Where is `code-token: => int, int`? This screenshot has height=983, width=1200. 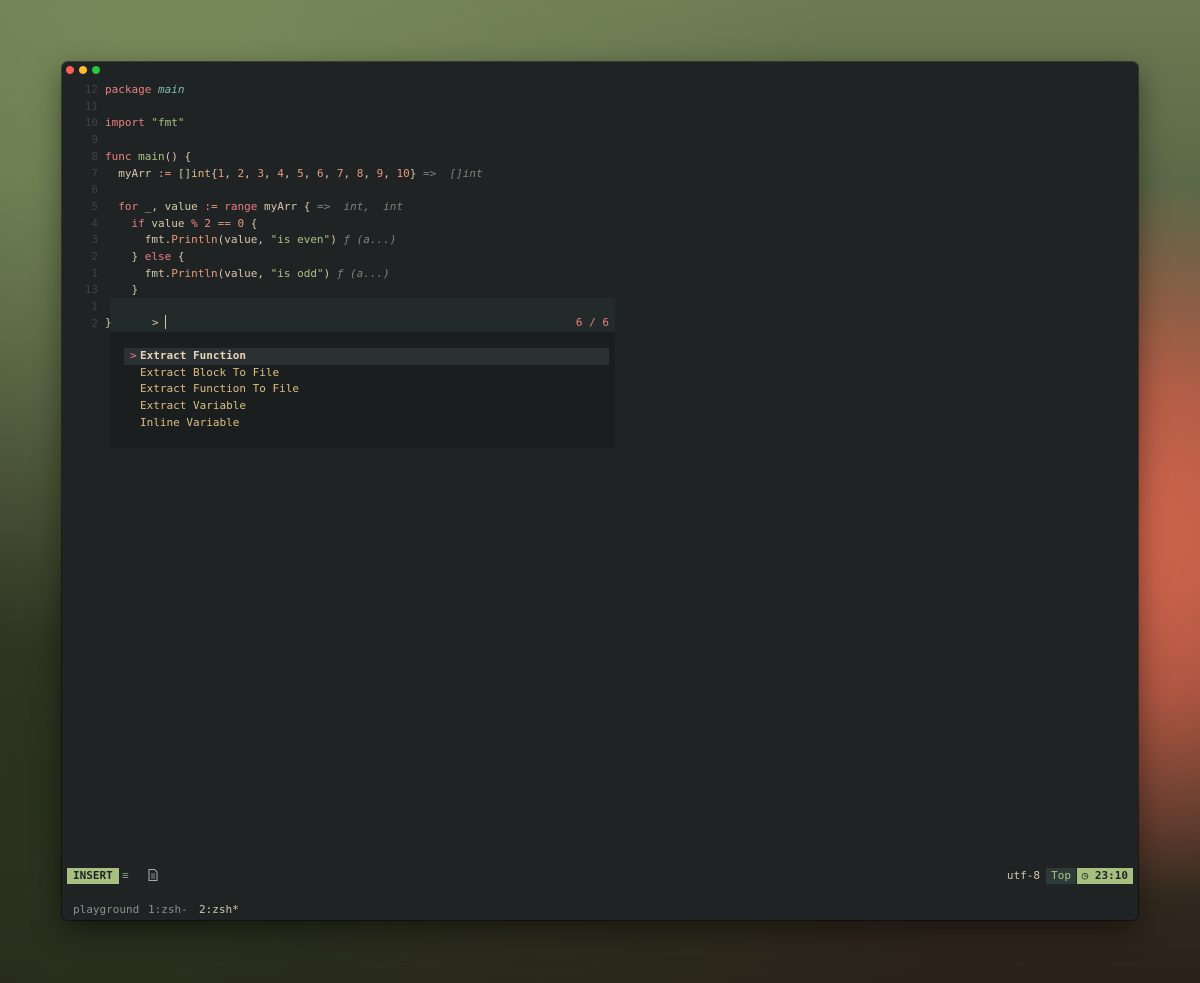 code-token: => int, int is located at coordinates (360, 206).